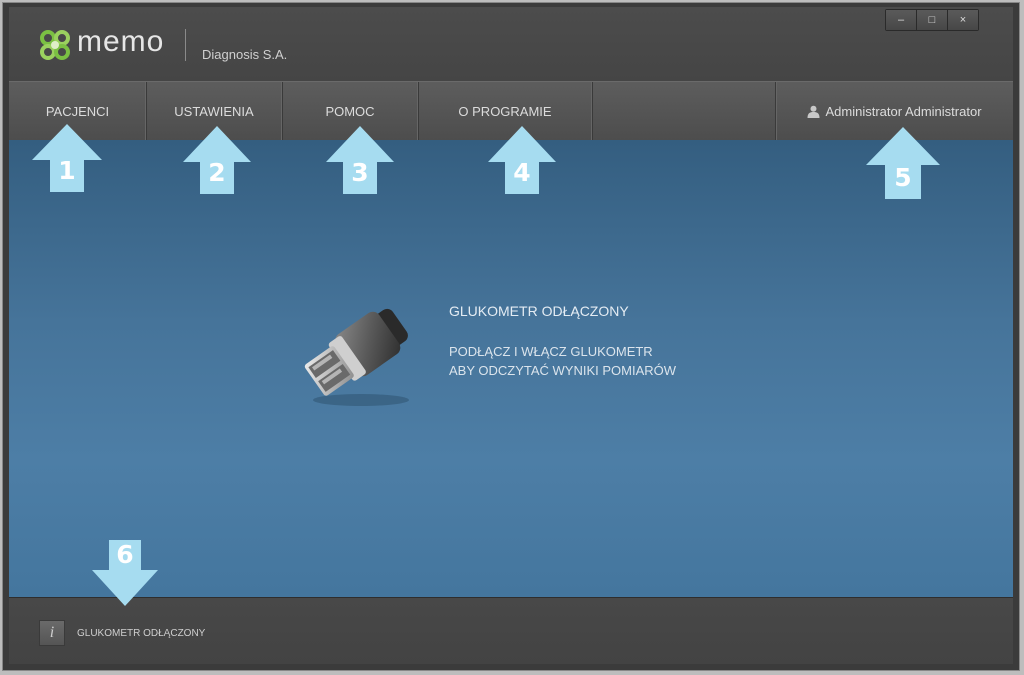 This screenshot has width=1024, height=675. I want to click on callout-number: 5, so click(903, 177).